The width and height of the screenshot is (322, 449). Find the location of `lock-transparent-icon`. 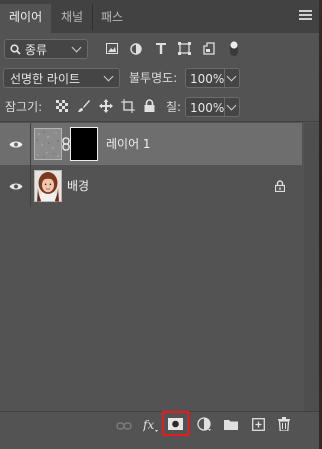

lock-transparent-icon is located at coordinates (62, 106).